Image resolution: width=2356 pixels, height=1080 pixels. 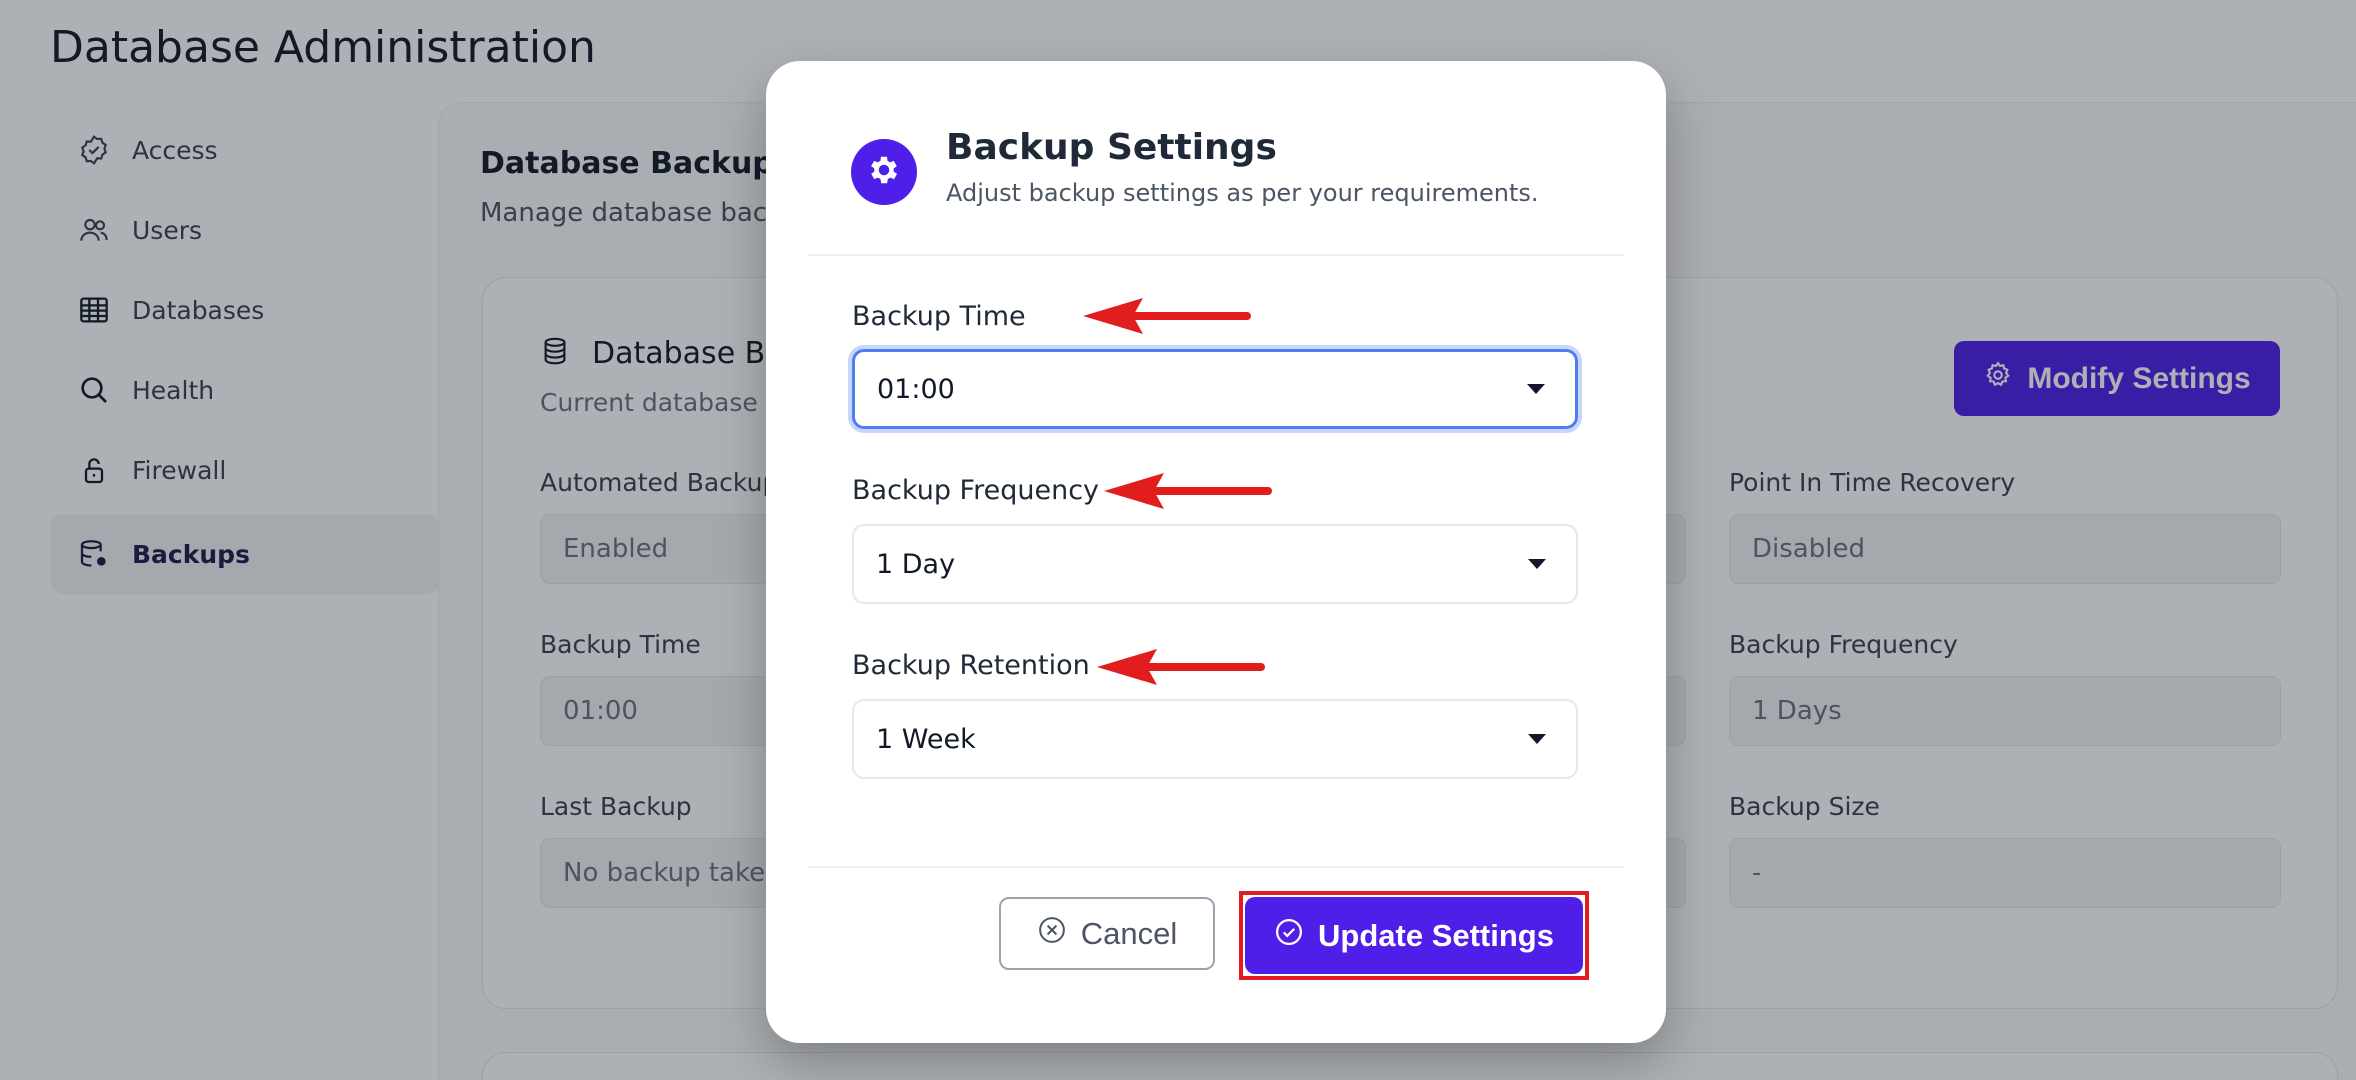 I want to click on annotation-arrow-backup-retention, so click(x=1181, y=667).